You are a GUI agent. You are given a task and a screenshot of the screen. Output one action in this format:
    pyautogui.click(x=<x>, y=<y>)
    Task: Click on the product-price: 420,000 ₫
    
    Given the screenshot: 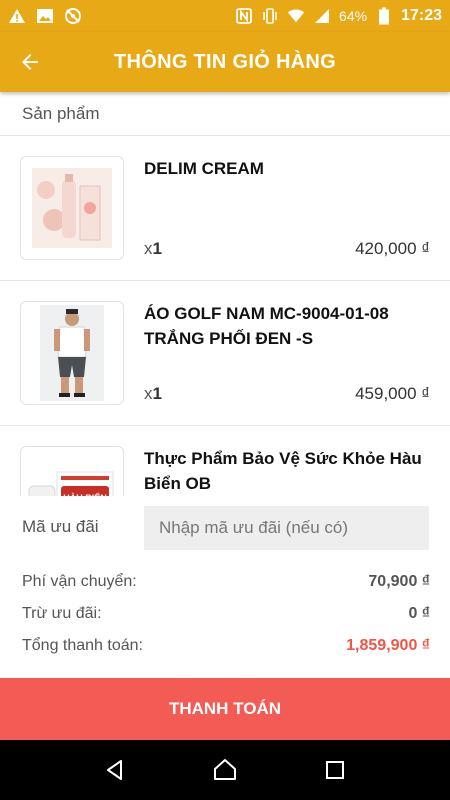 What is the action you would take?
    pyautogui.click(x=392, y=248)
    